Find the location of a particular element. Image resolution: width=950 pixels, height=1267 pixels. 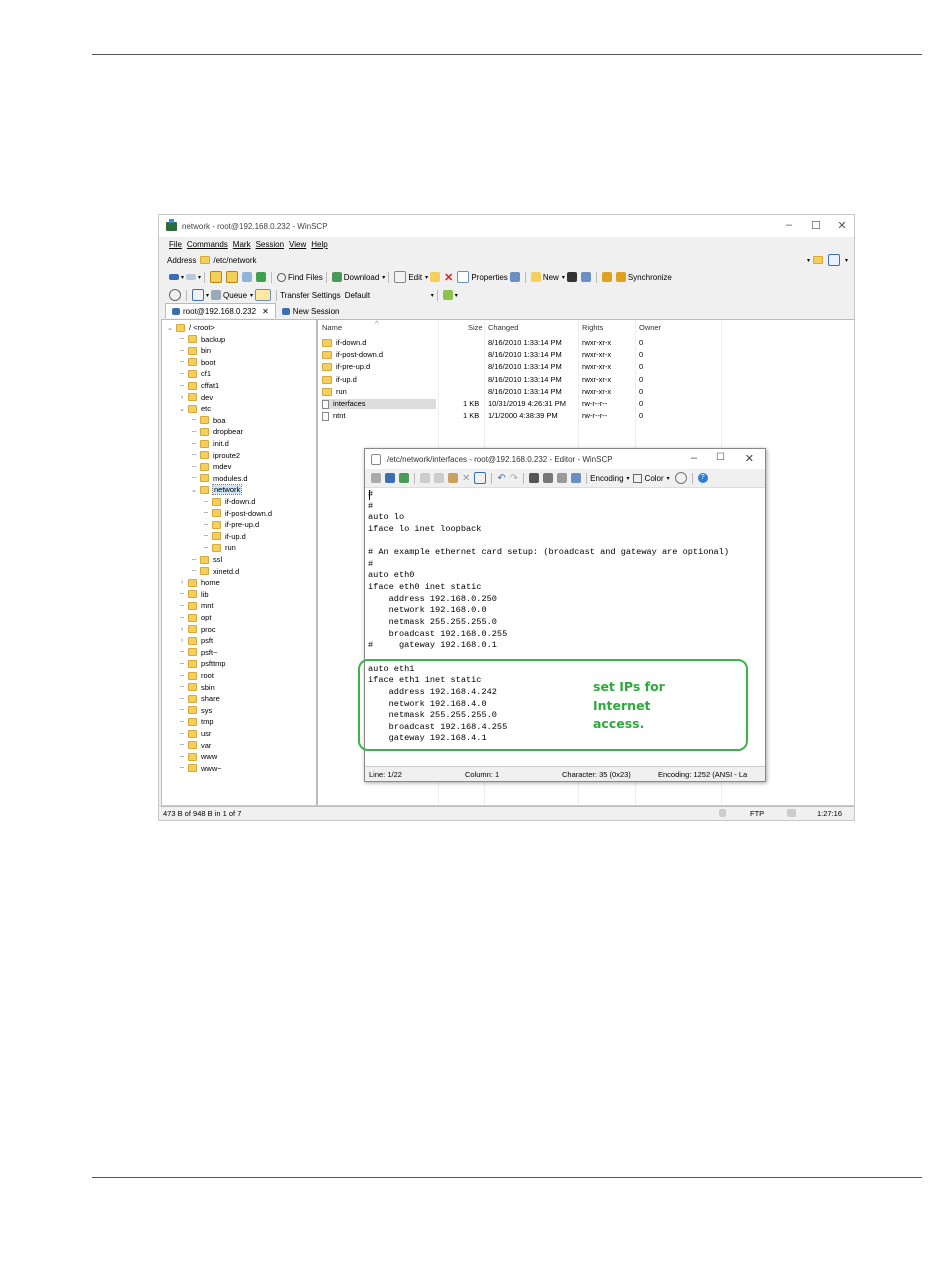

address-input: /etc/network is located at coordinates (234, 260).